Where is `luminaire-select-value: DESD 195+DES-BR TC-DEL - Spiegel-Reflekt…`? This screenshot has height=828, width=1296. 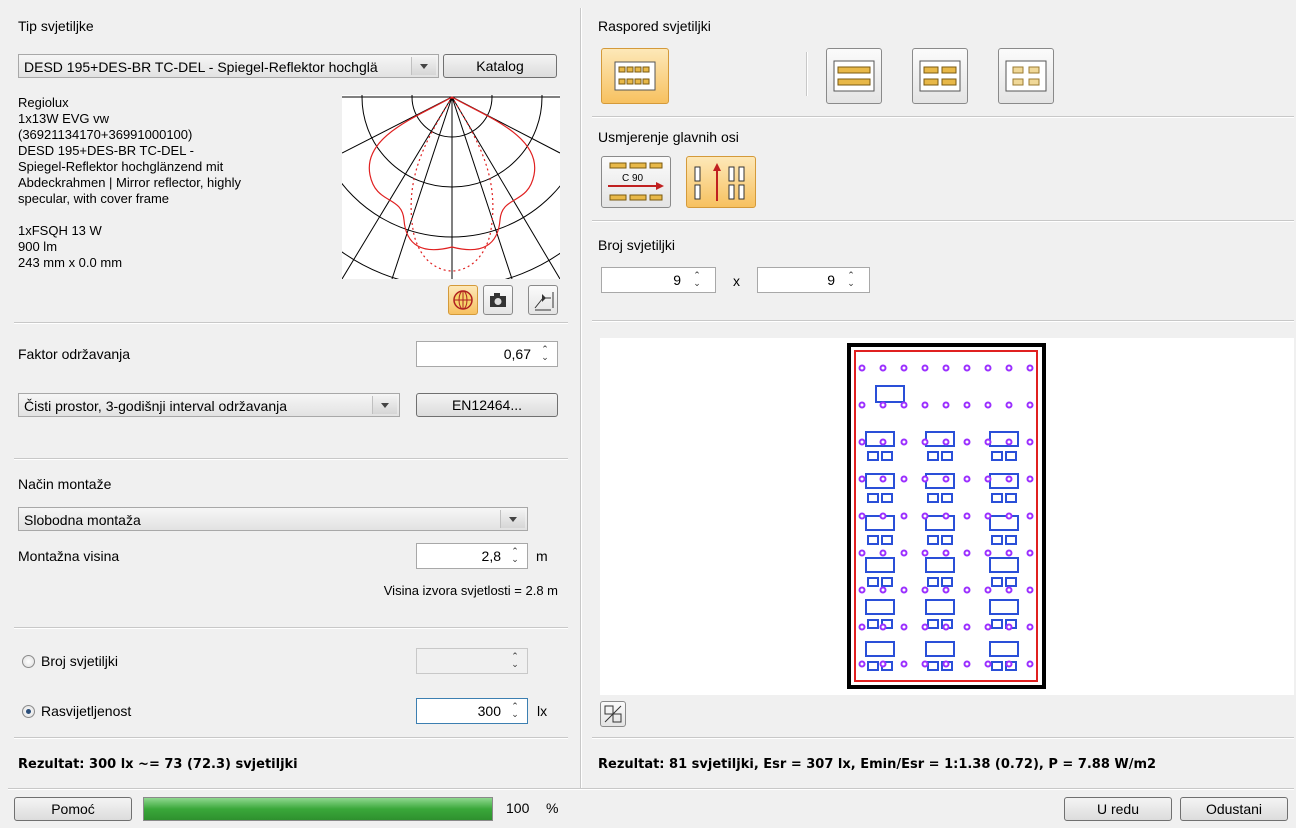 luminaire-select-value: DESD 195+DES-BR TC-DEL - Spiegel-Reflekt… is located at coordinates (201, 67).